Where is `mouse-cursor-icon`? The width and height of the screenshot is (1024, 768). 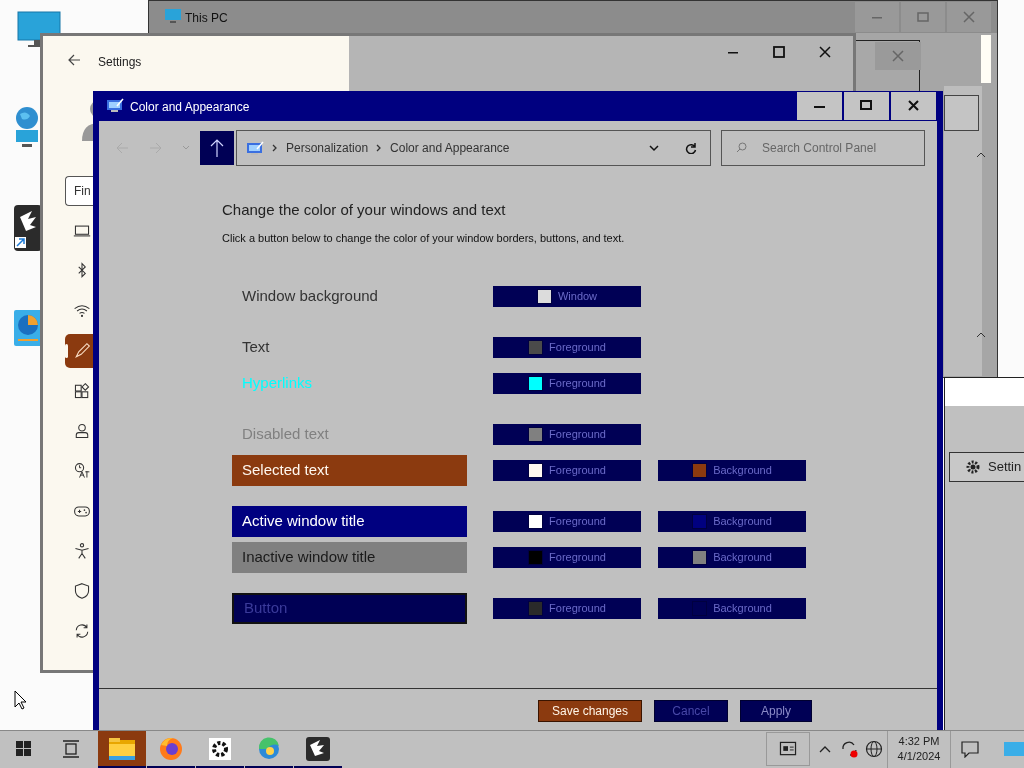 mouse-cursor-icon is located at coordinates (21, 700).